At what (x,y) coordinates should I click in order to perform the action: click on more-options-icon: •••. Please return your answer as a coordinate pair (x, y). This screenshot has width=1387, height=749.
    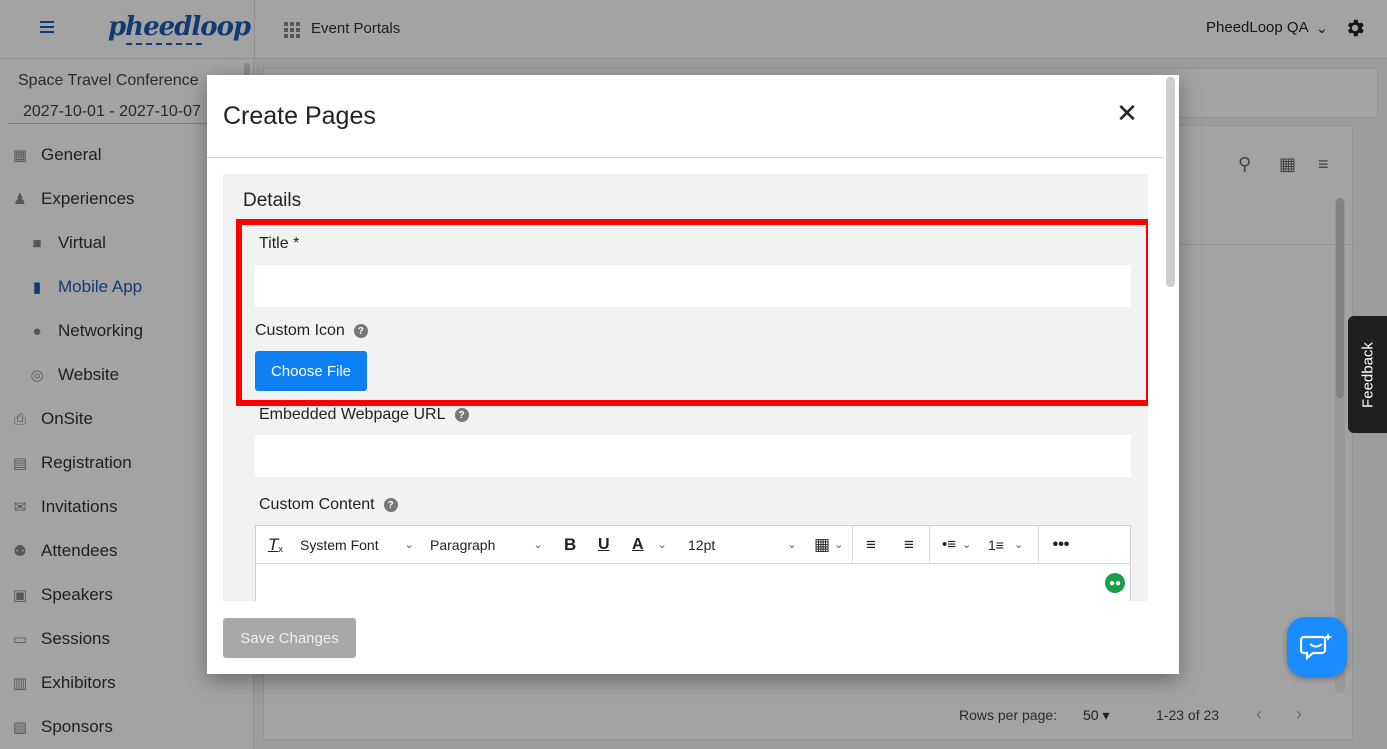
    Looking at the image, I should click on (1061, 545).